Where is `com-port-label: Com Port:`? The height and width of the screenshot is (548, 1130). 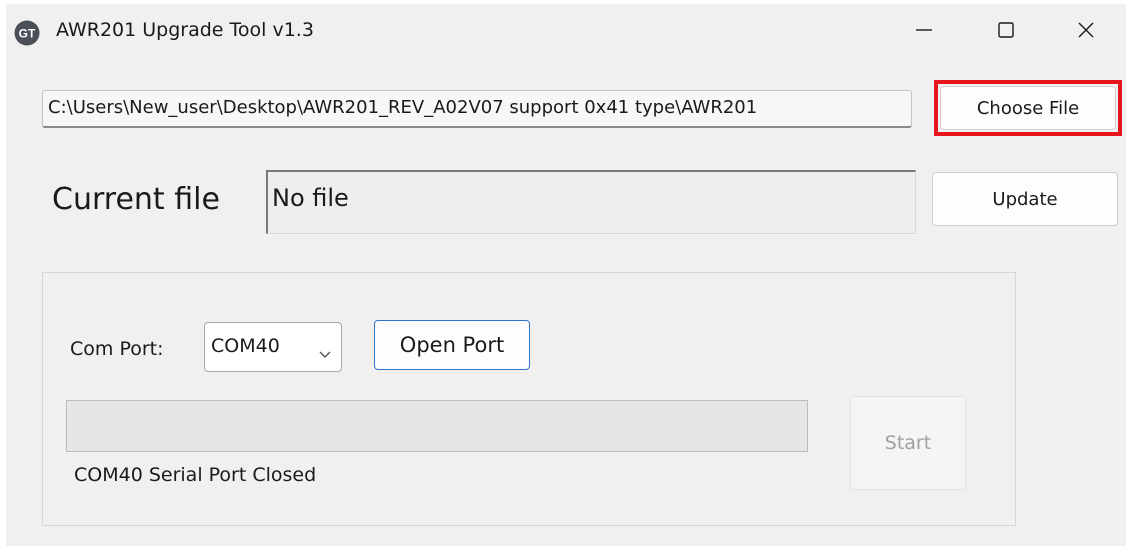
com-port-label: Com Port: is located at coordinates (117, 349).